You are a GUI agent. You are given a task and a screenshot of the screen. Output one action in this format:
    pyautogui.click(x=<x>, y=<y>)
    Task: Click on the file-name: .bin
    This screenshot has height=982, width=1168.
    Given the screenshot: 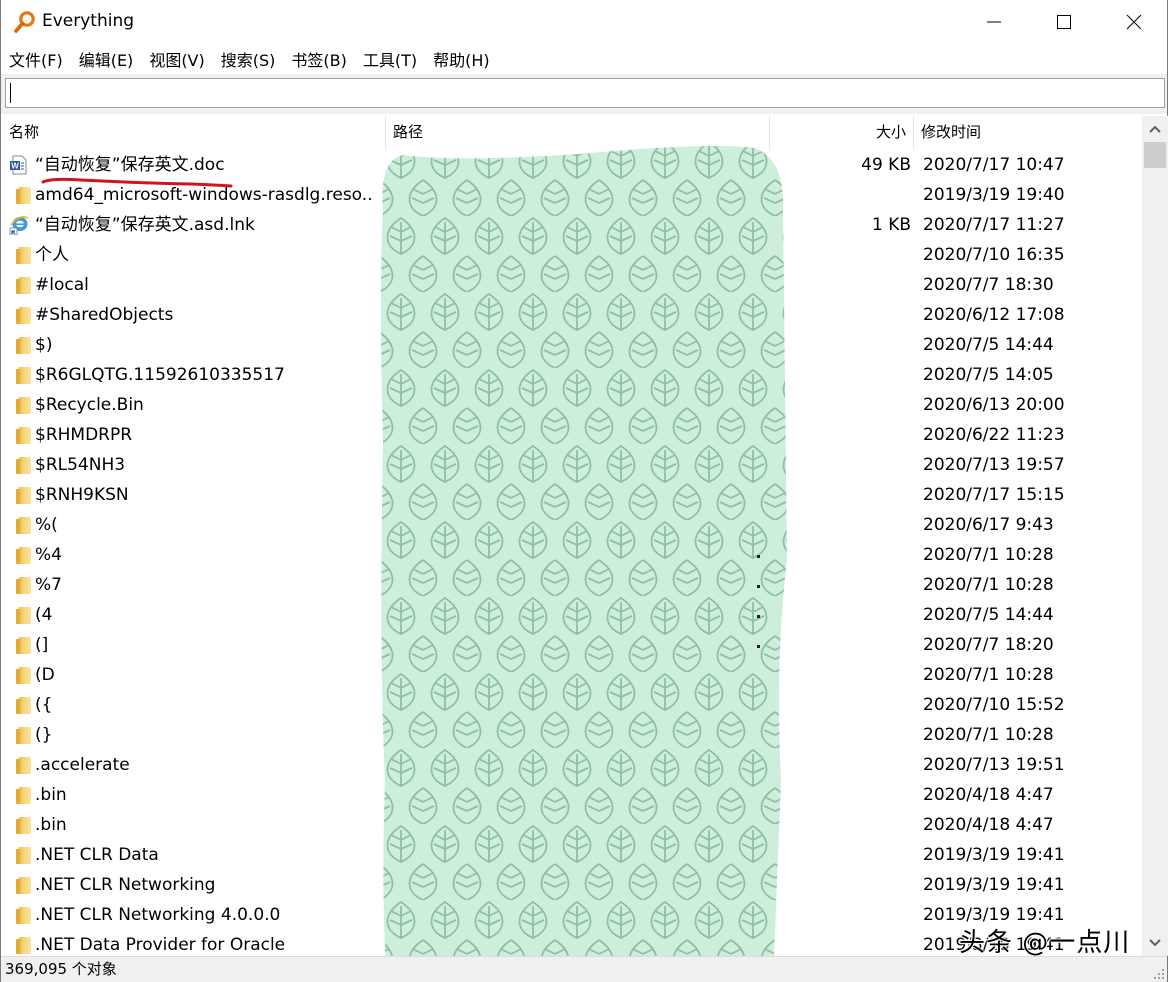 What is the action you would take?
    pyautogui.click(x=51, y=825)
    